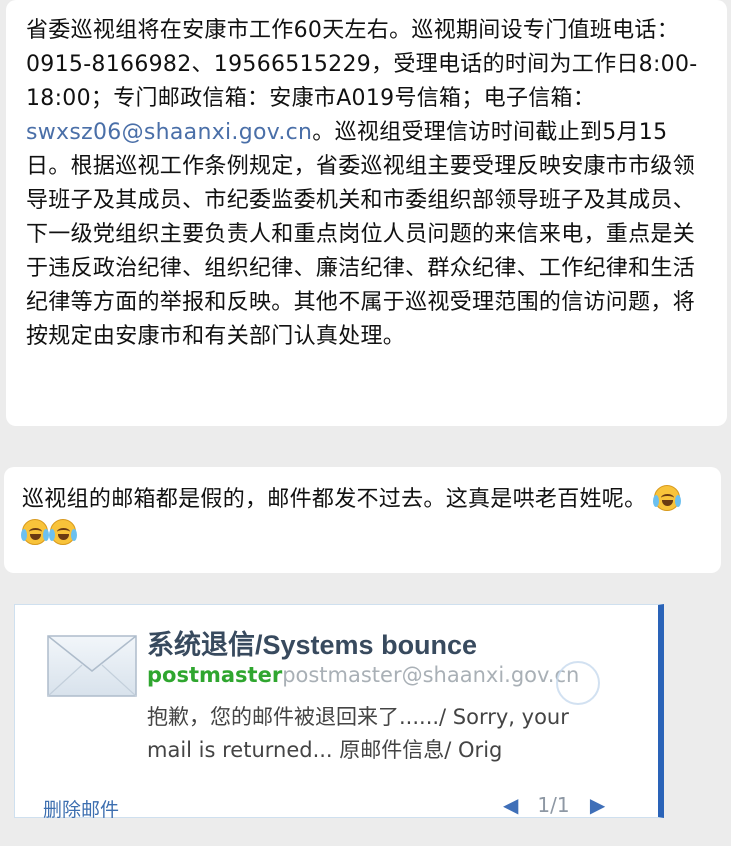 The height and width of the screenshot is (846, 731). I want to click on watermark-stamp-icon, so click(578, 683).